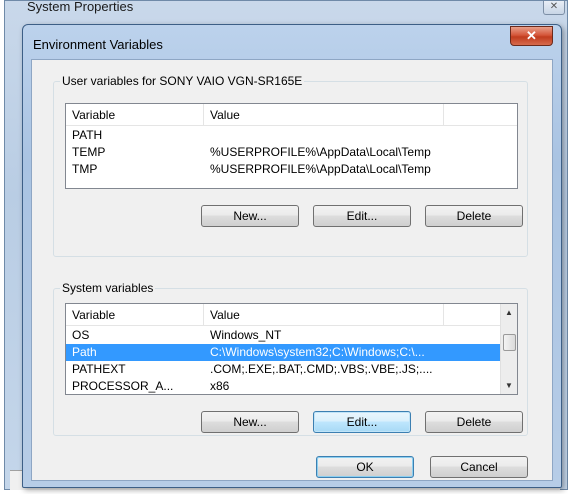 The width and height of the screenshot is (568, 494). What do you see at coordinates (509, 312) in the screenshot?
I see `scroll-up-arrow-icon: ▲` at bounding box center [509, 312].